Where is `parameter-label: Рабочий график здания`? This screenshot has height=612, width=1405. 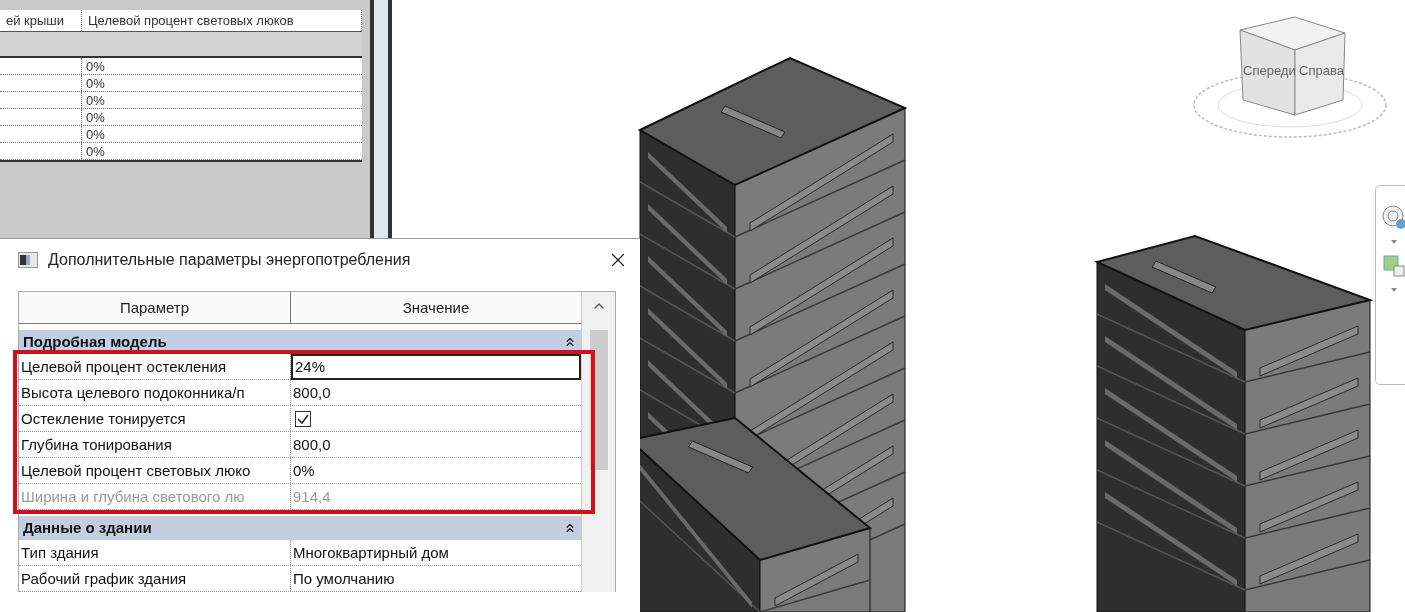 parameter-label: Рабочий график здания is located at coordinates (155, 578).